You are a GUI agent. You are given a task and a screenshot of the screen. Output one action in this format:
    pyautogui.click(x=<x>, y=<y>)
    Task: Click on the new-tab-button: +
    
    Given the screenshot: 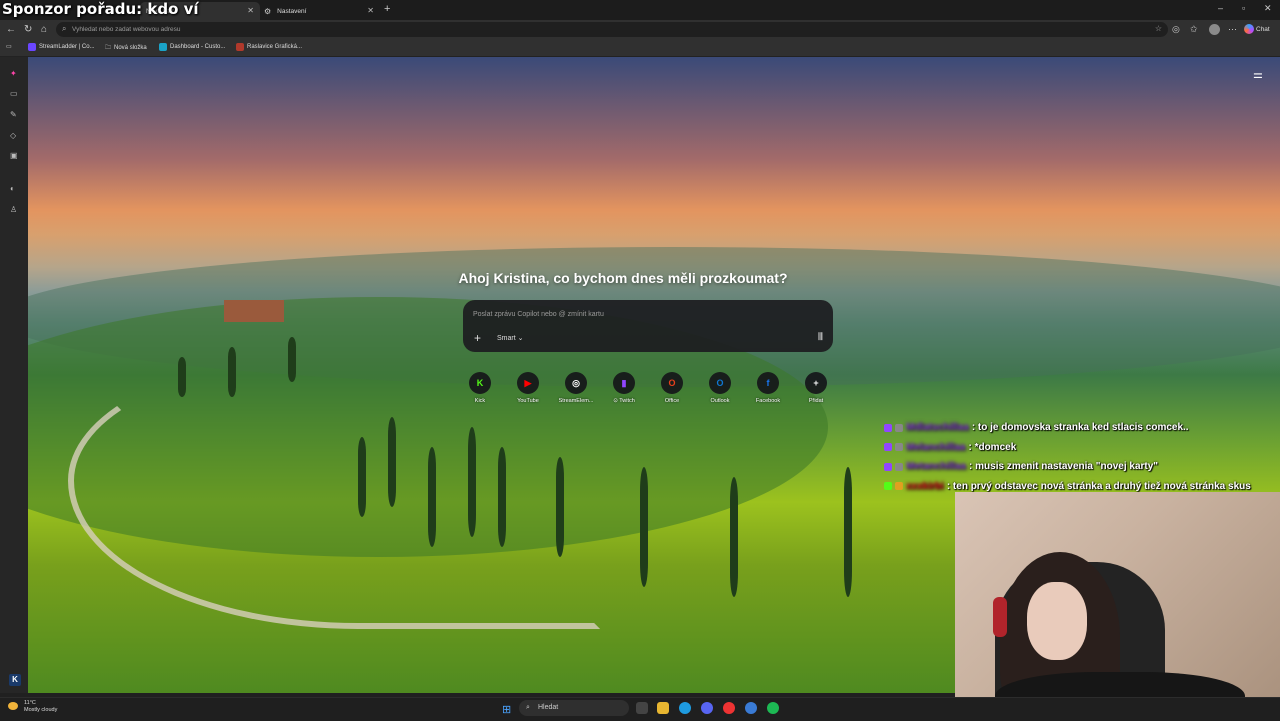 What is the action you would take?
    pyautogui.click(x=387, y=9)
    